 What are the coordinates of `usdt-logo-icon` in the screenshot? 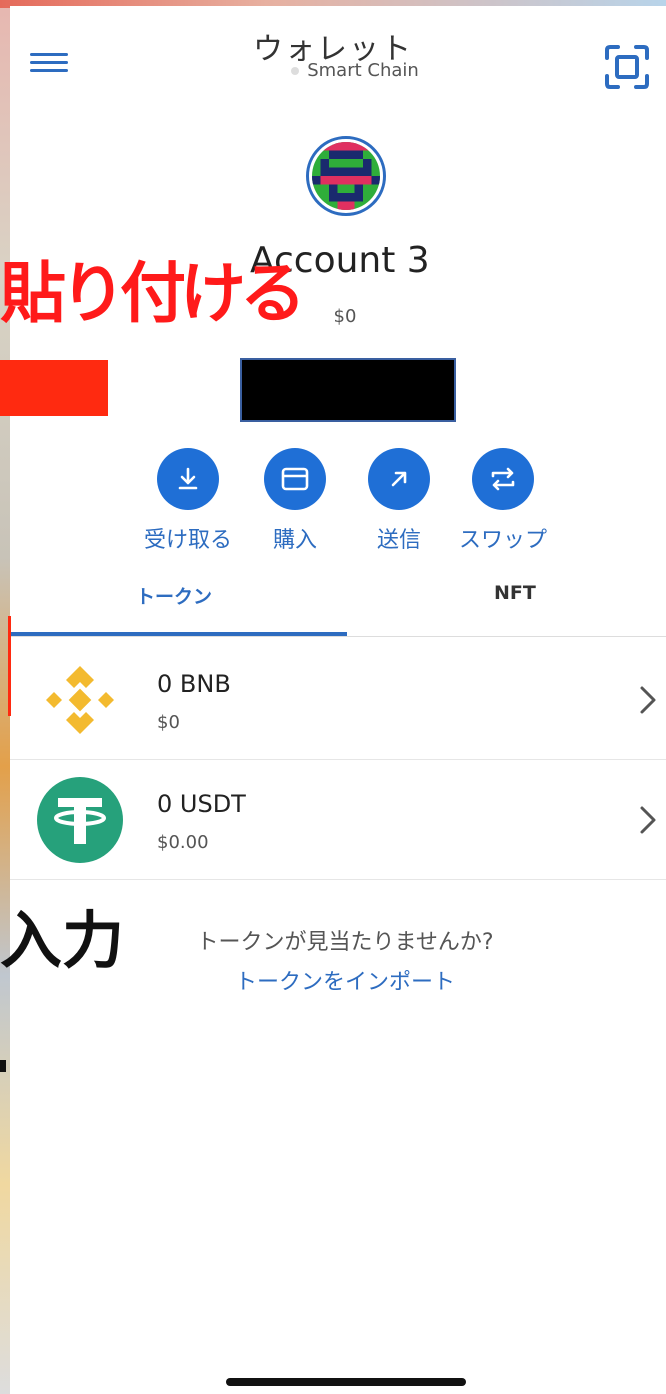 It's located at (80, 820).